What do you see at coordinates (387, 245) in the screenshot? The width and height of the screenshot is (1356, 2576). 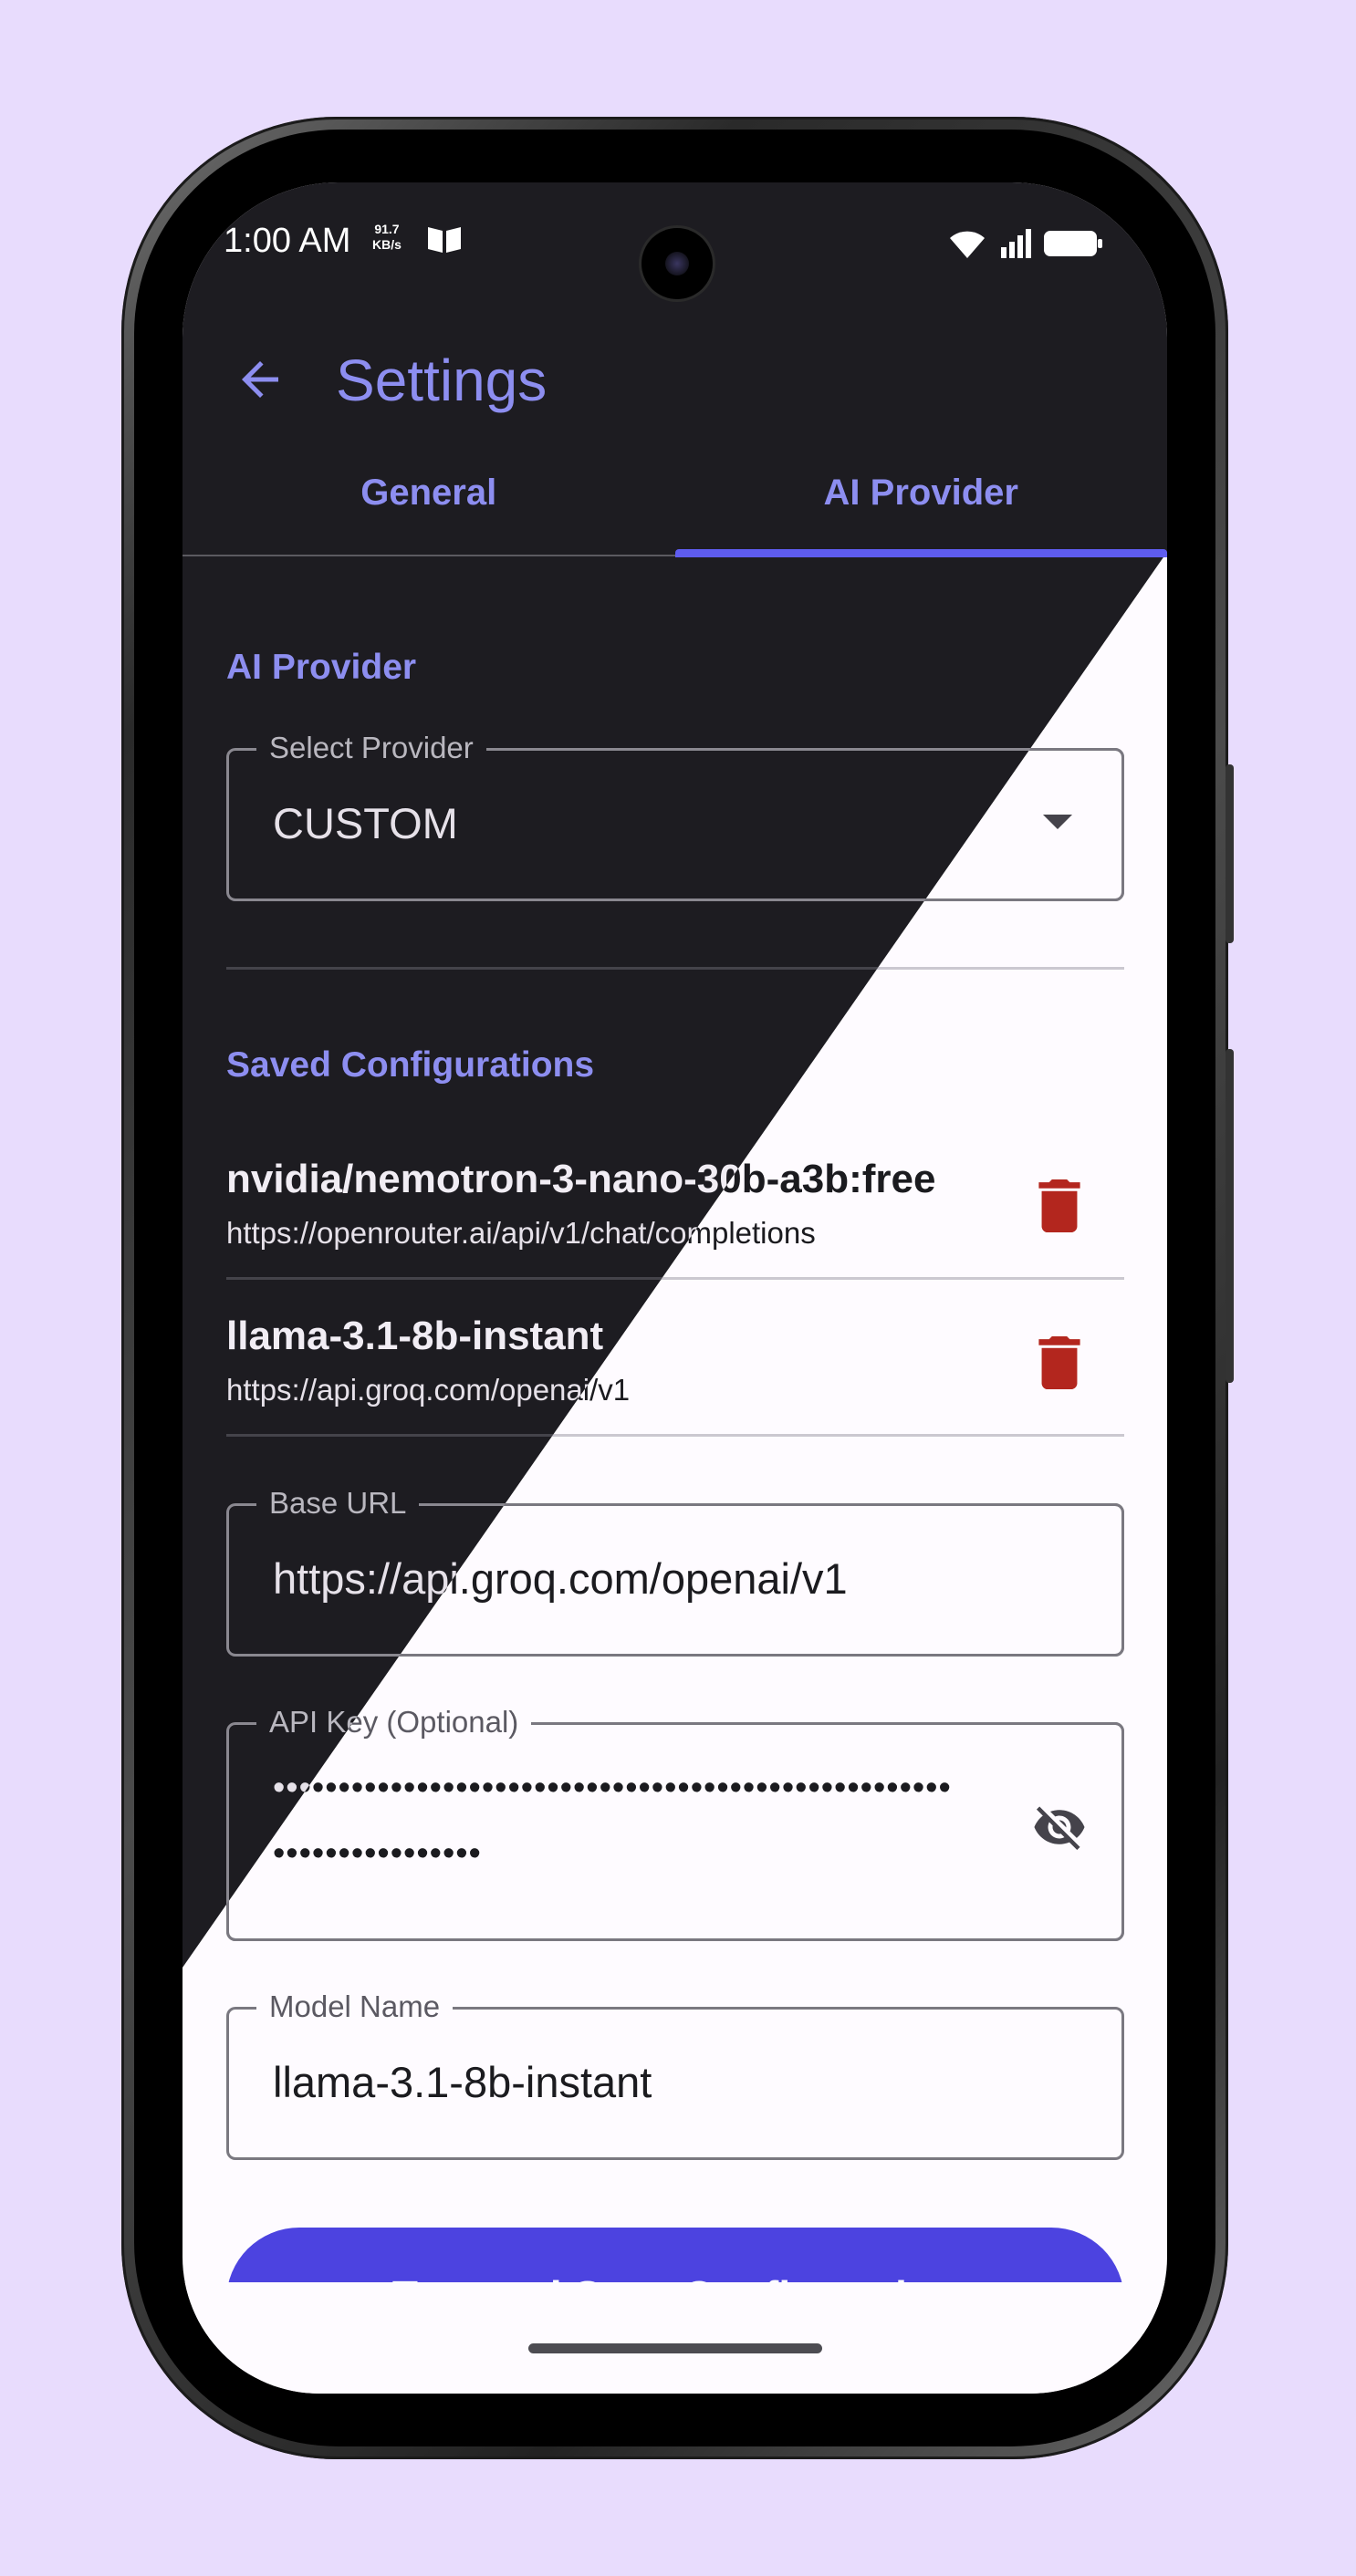 I see `network-speed-unit: KB/s` at bounding box center [387, 245].